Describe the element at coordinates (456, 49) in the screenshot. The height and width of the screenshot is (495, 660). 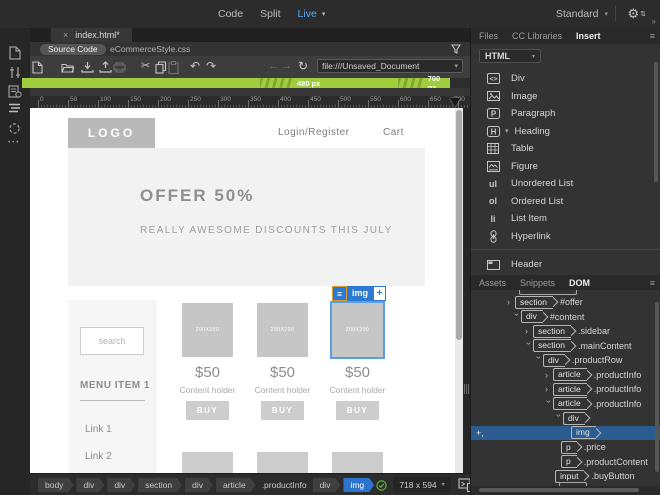
I see `filter-related-files-icon` at that location.